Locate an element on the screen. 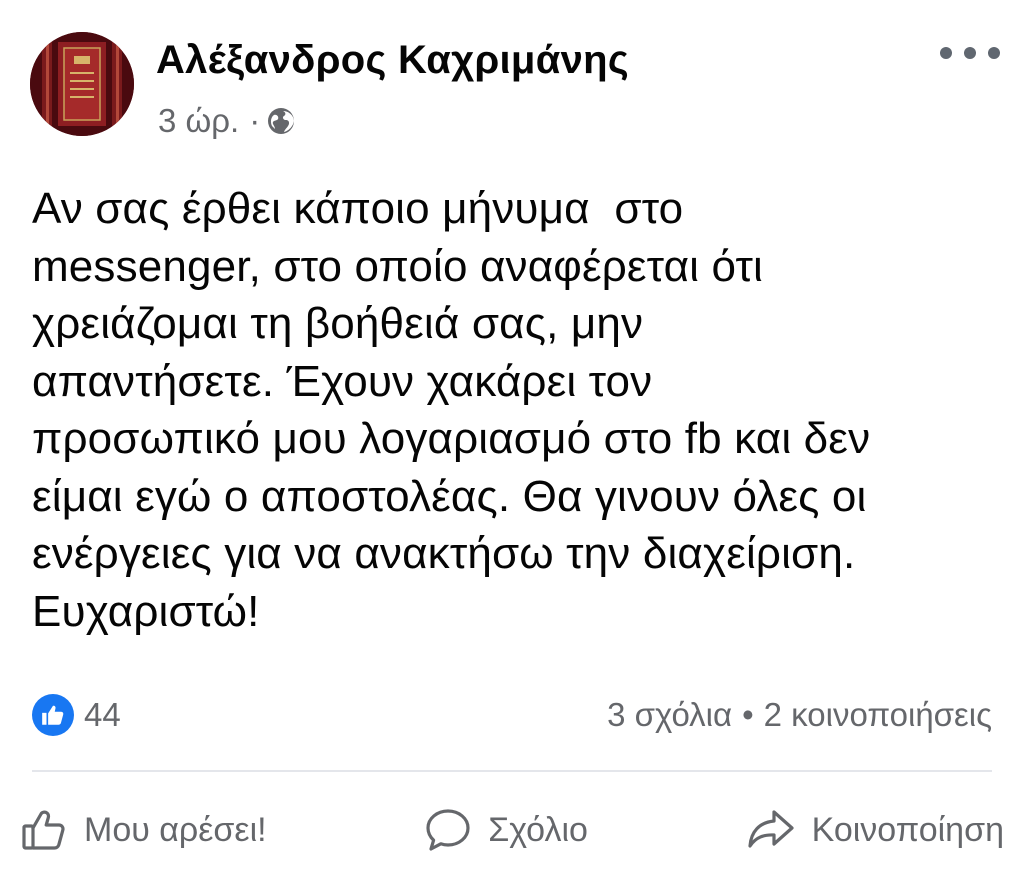 This screenshot has width=1024, height=888. share-button: Κοινοποίηση is located at coordinates (875, 830).